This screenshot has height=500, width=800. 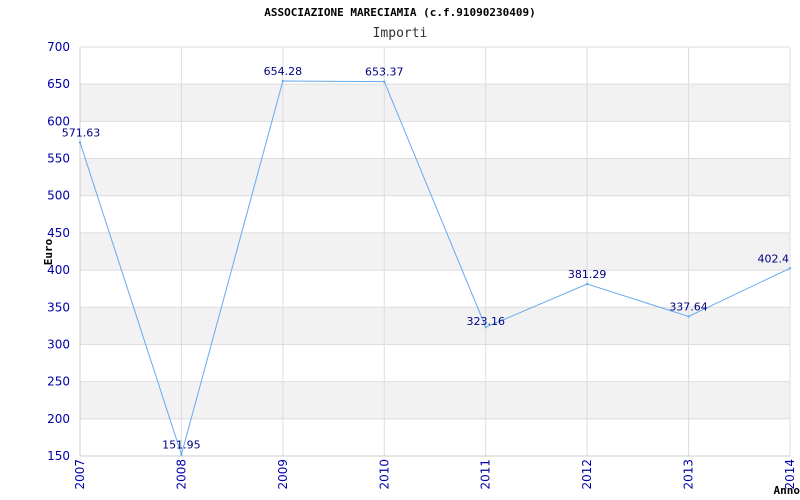 What do you see at coordinates (58, 233) in the screenshot?
I see `y-tick-label: 450` at bounding box center [58, 233].